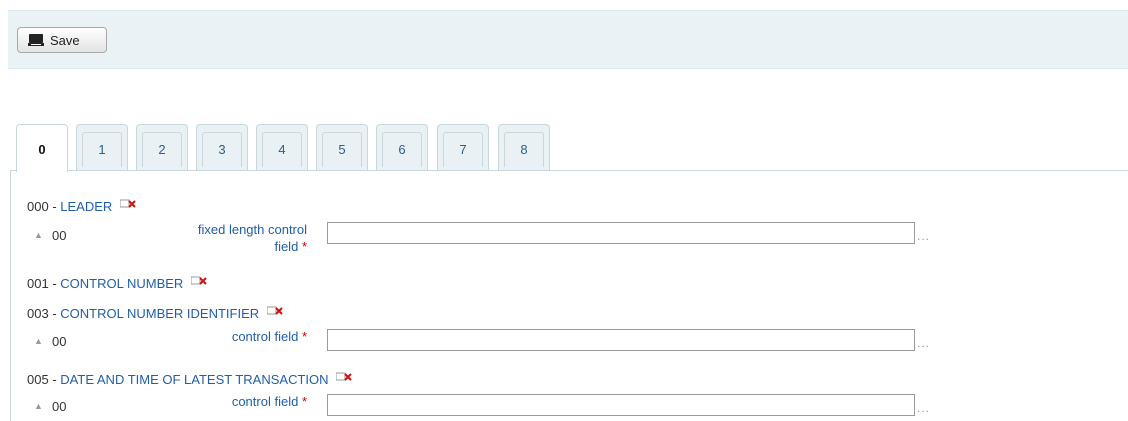  I want to click on tab-bar: 0 1 2 3 4 5 6 7 8, so click(572, 148).